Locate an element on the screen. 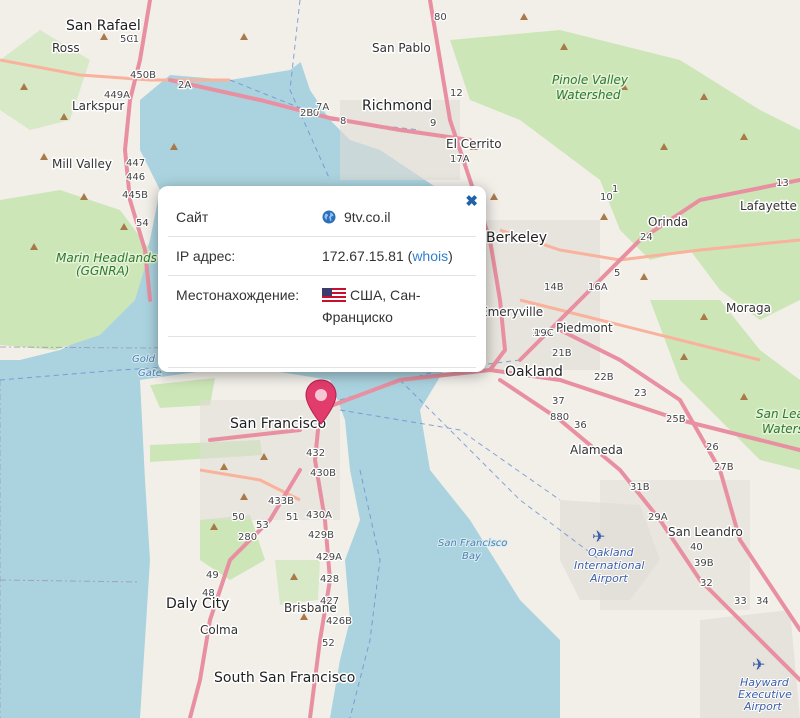 The height and width of the screenshot is (718, 800). road-shield-label: 426B is located at coordinates (339, 621).